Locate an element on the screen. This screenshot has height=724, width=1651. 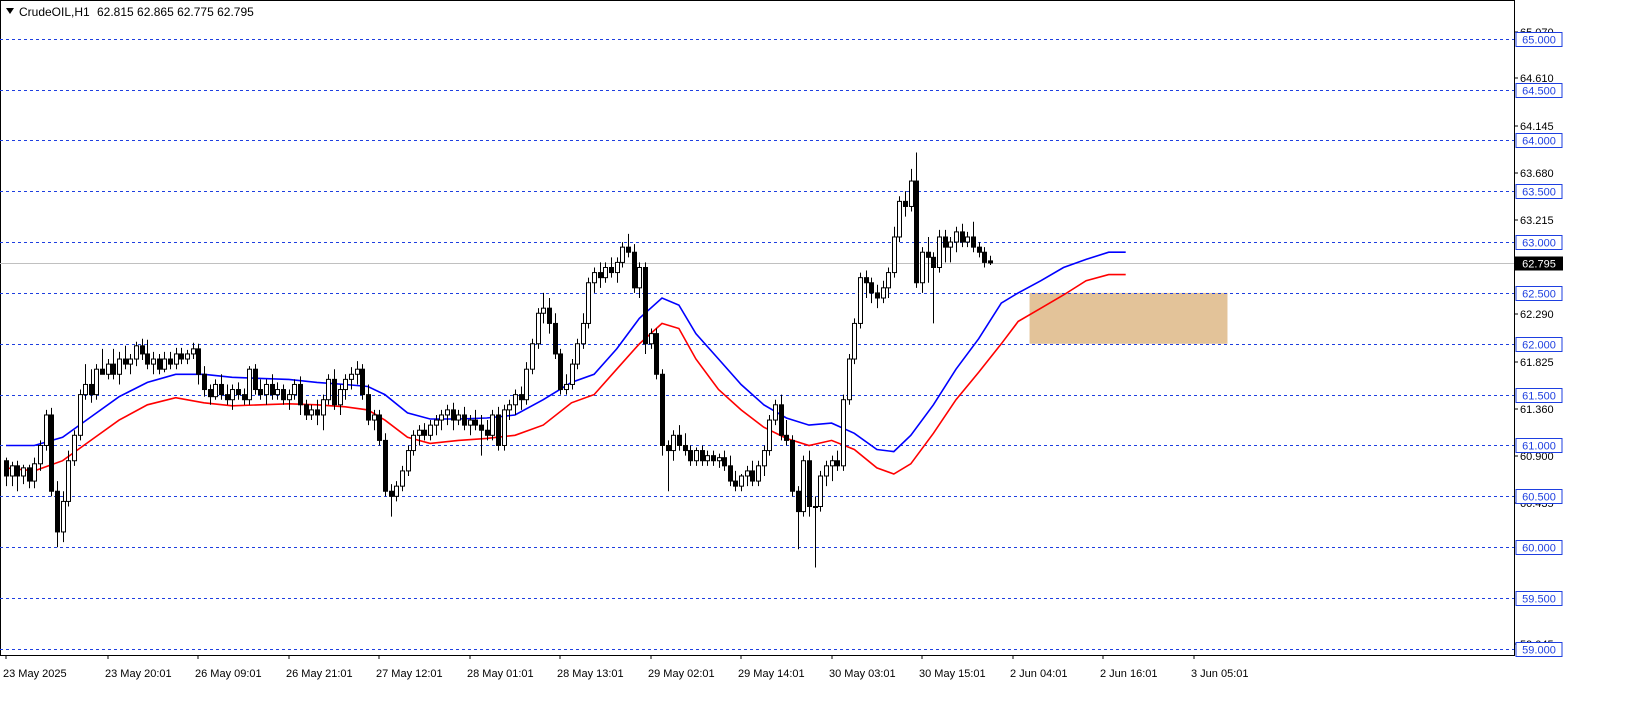
time-tick-label: 23 May 20:01 is located at coordinates (138, 674).